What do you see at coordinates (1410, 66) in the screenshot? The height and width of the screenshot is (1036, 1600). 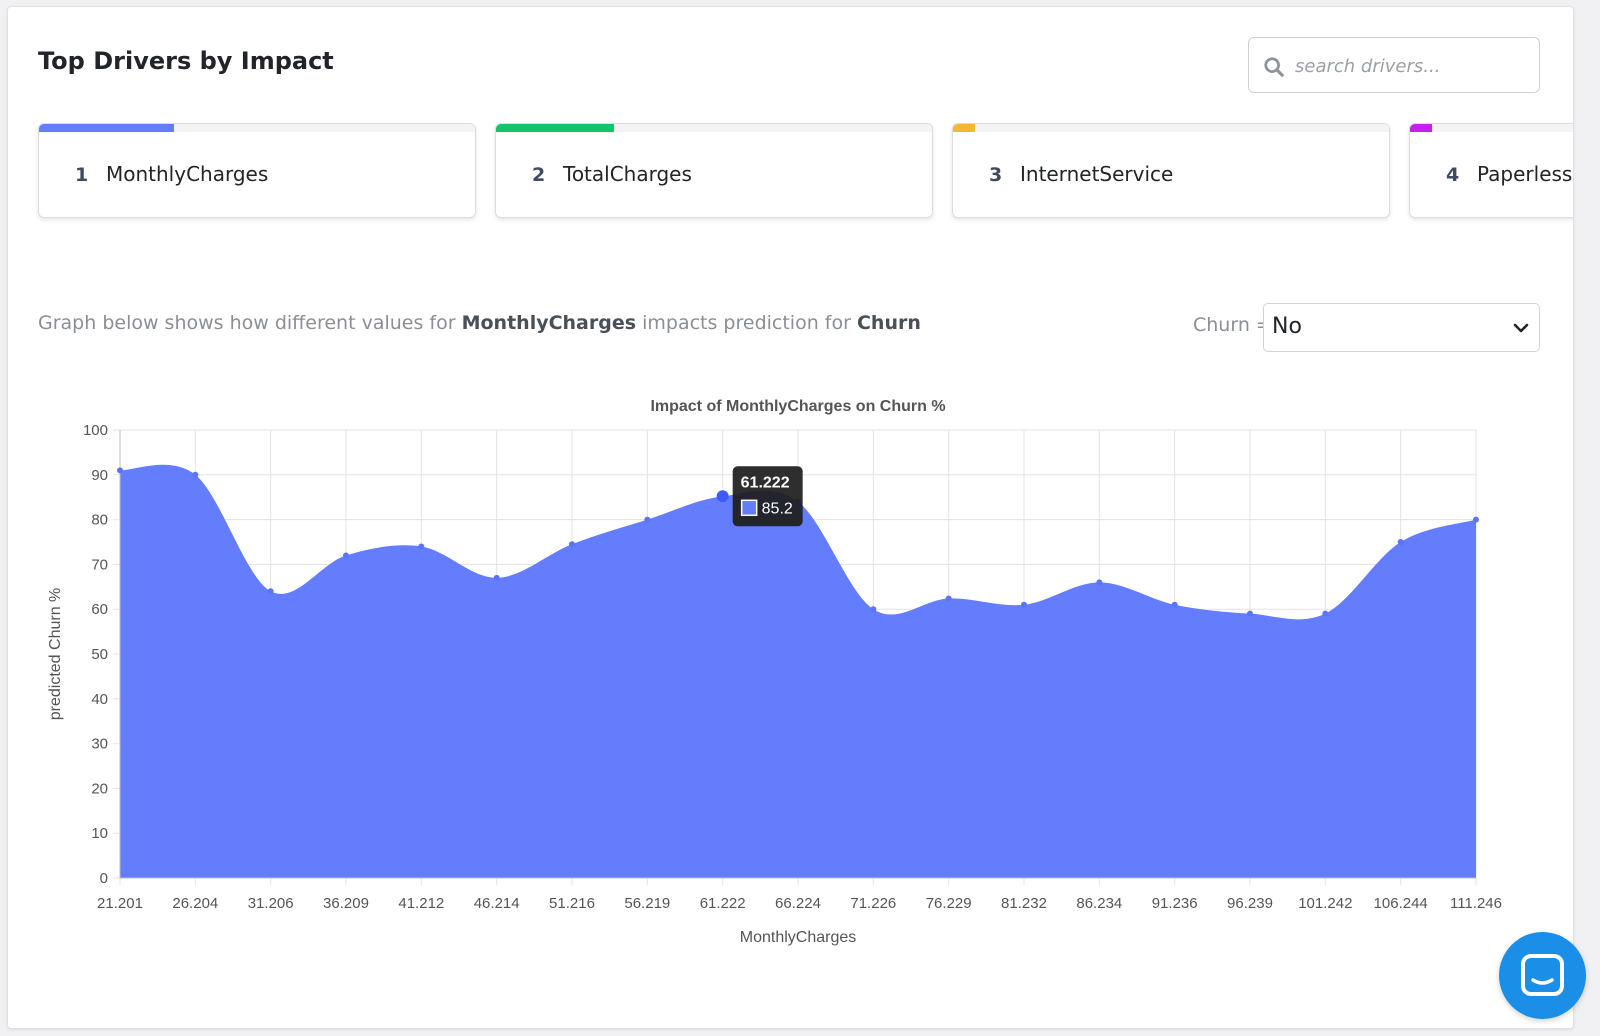 I see `search-input` at bounding box center [1410, 66].